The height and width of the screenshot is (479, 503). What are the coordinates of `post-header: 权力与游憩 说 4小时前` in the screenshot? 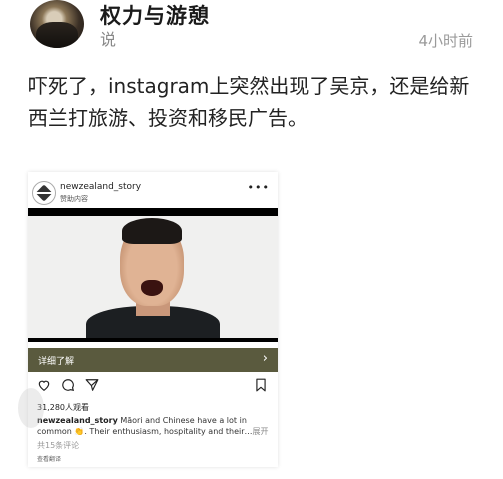 It's located at (251, 28).